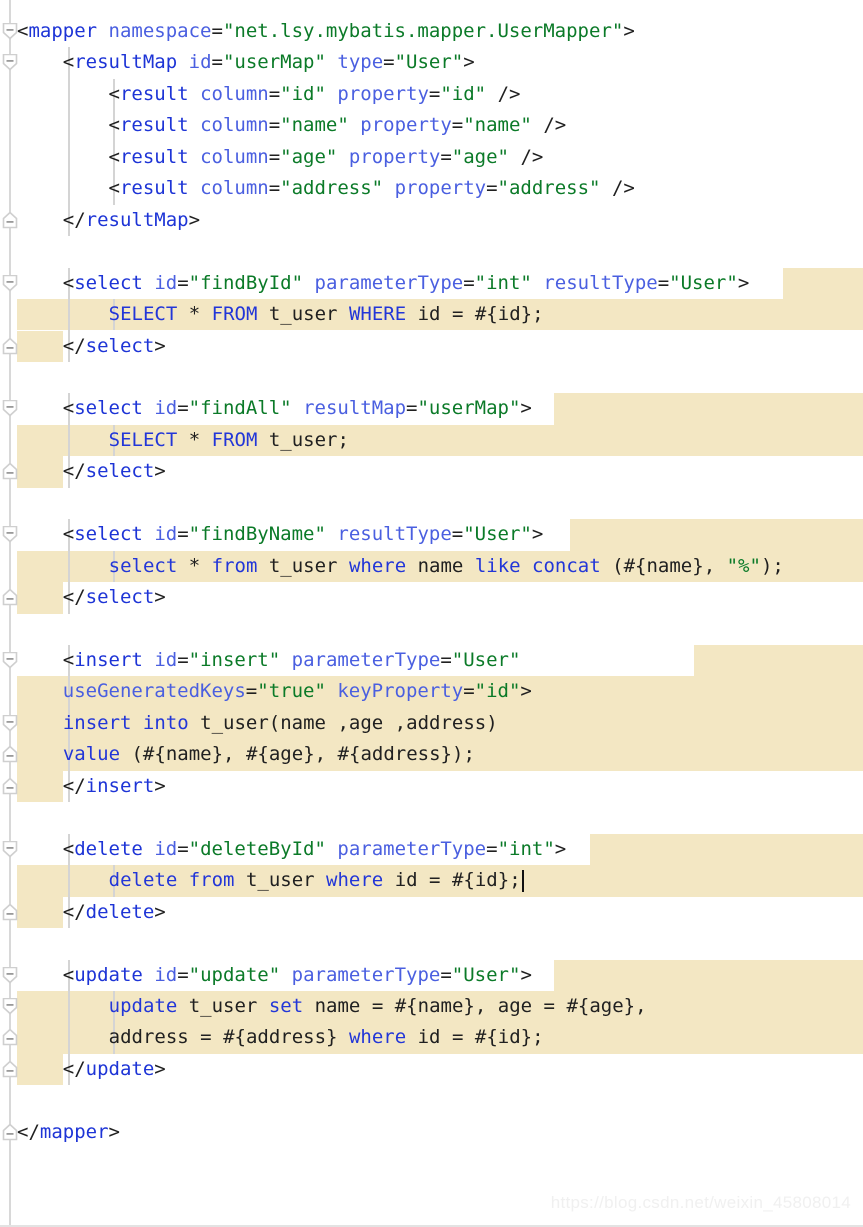 The height and width of the screenshot is (1227, 863). Describe the element at coordinates (108, 220) in the screenshot. I see `code-line: </resultMap>` at that location.